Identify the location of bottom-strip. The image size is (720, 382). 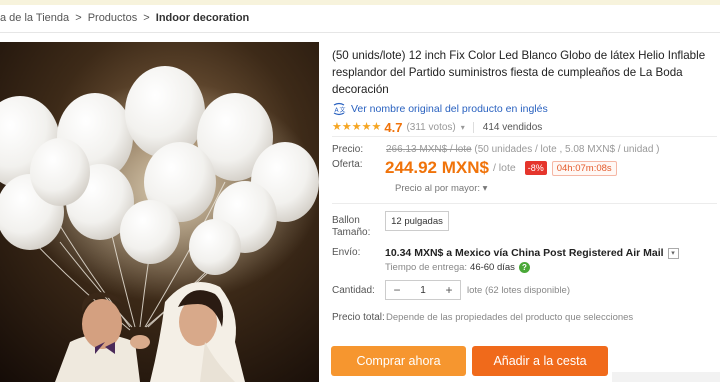
(666, 377).